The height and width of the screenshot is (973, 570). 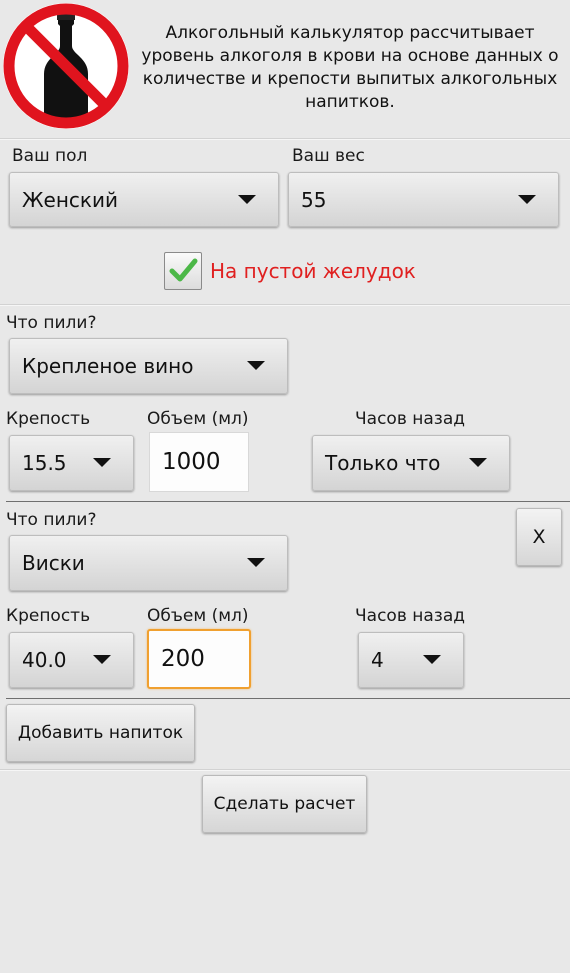 I want to click on drink-2-hours-value: 4, so click(x=377, y=660).